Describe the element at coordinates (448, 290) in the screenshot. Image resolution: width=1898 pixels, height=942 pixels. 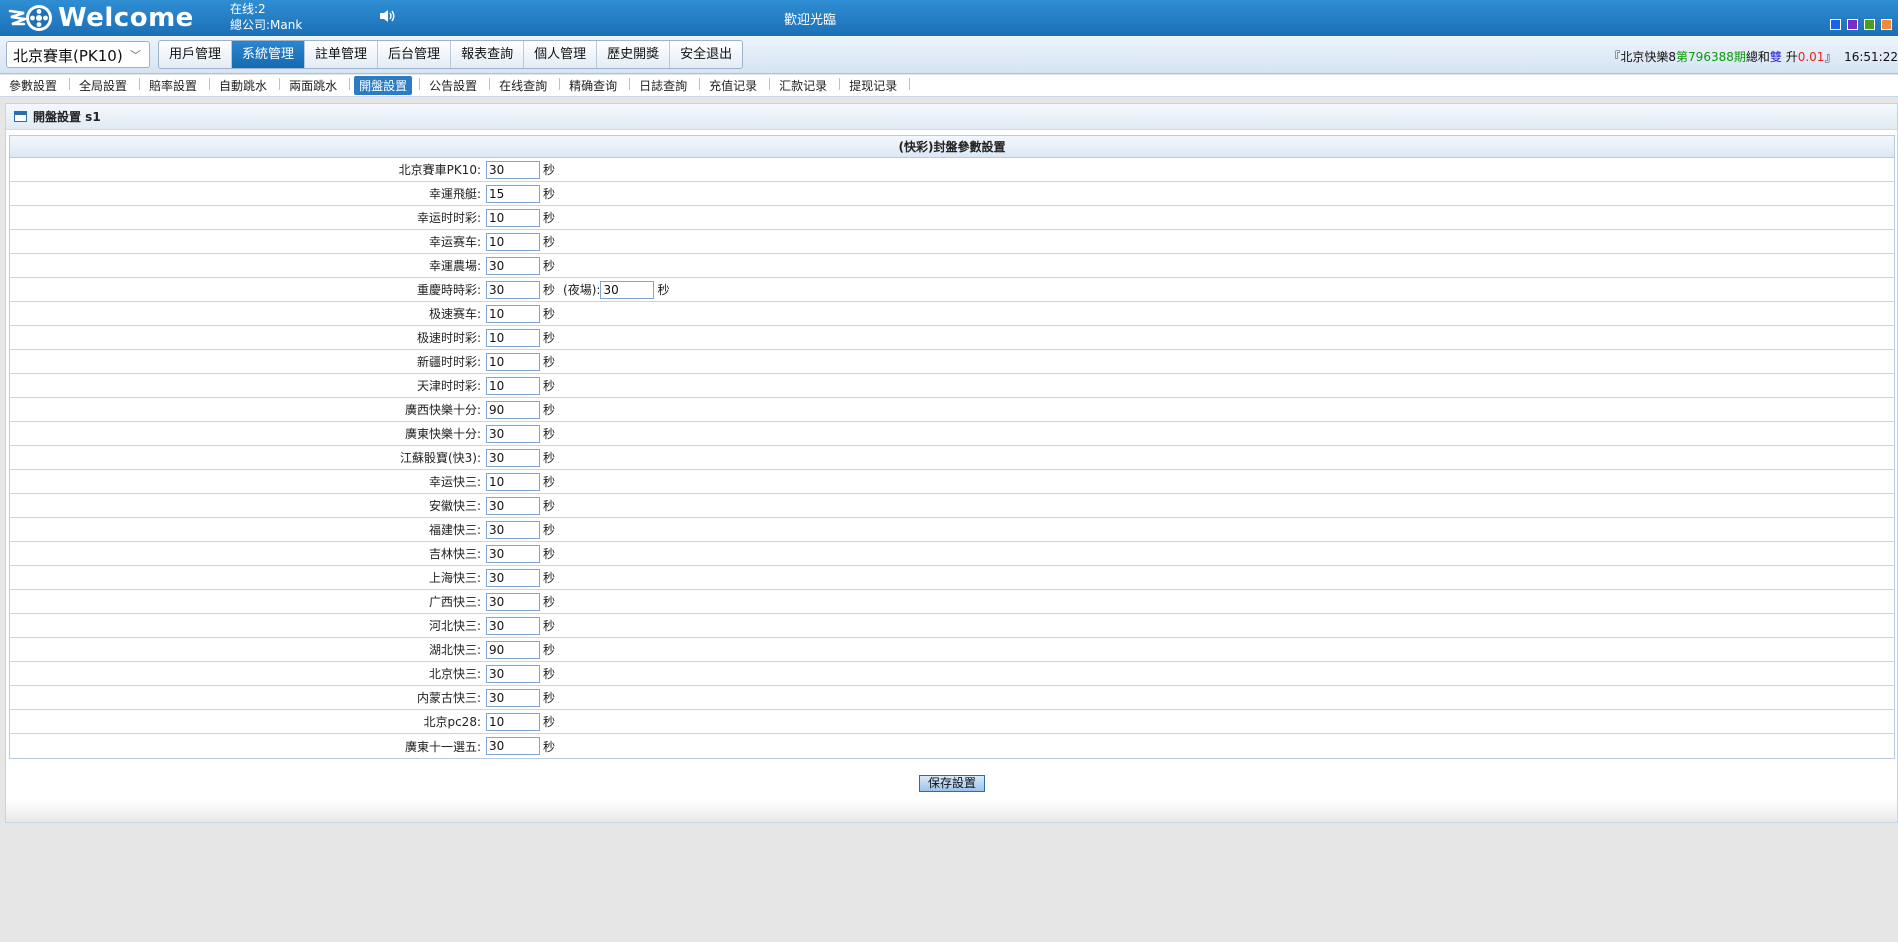
I see `row-label: 重慶時時彩:` at that location.